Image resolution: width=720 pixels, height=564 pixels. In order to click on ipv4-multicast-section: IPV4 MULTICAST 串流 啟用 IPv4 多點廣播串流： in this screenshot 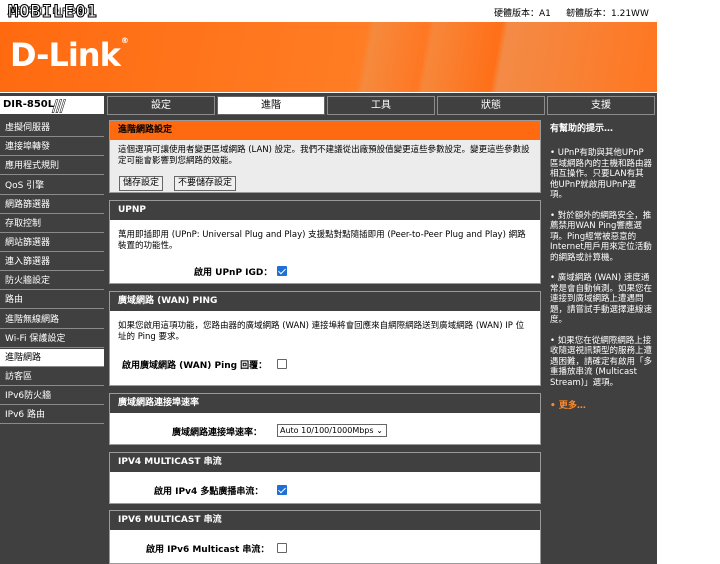, I will do `click(325, 478)`.